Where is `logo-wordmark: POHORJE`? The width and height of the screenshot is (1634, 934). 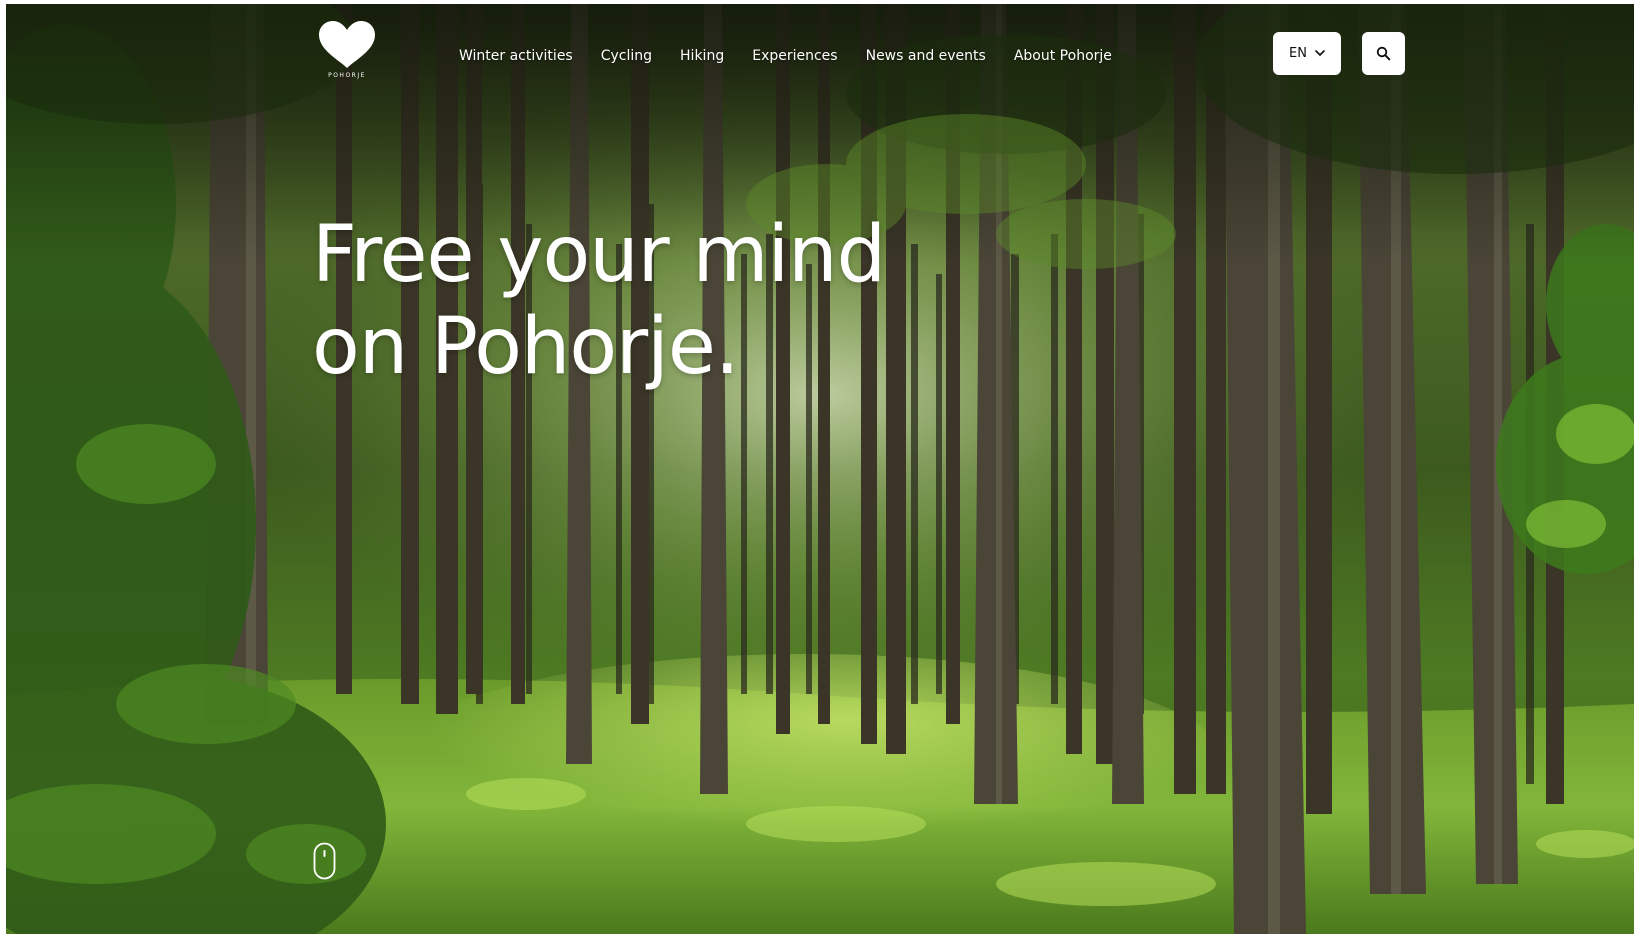
logo-wordmark: POHORJE is located at coordinates (347, 75).